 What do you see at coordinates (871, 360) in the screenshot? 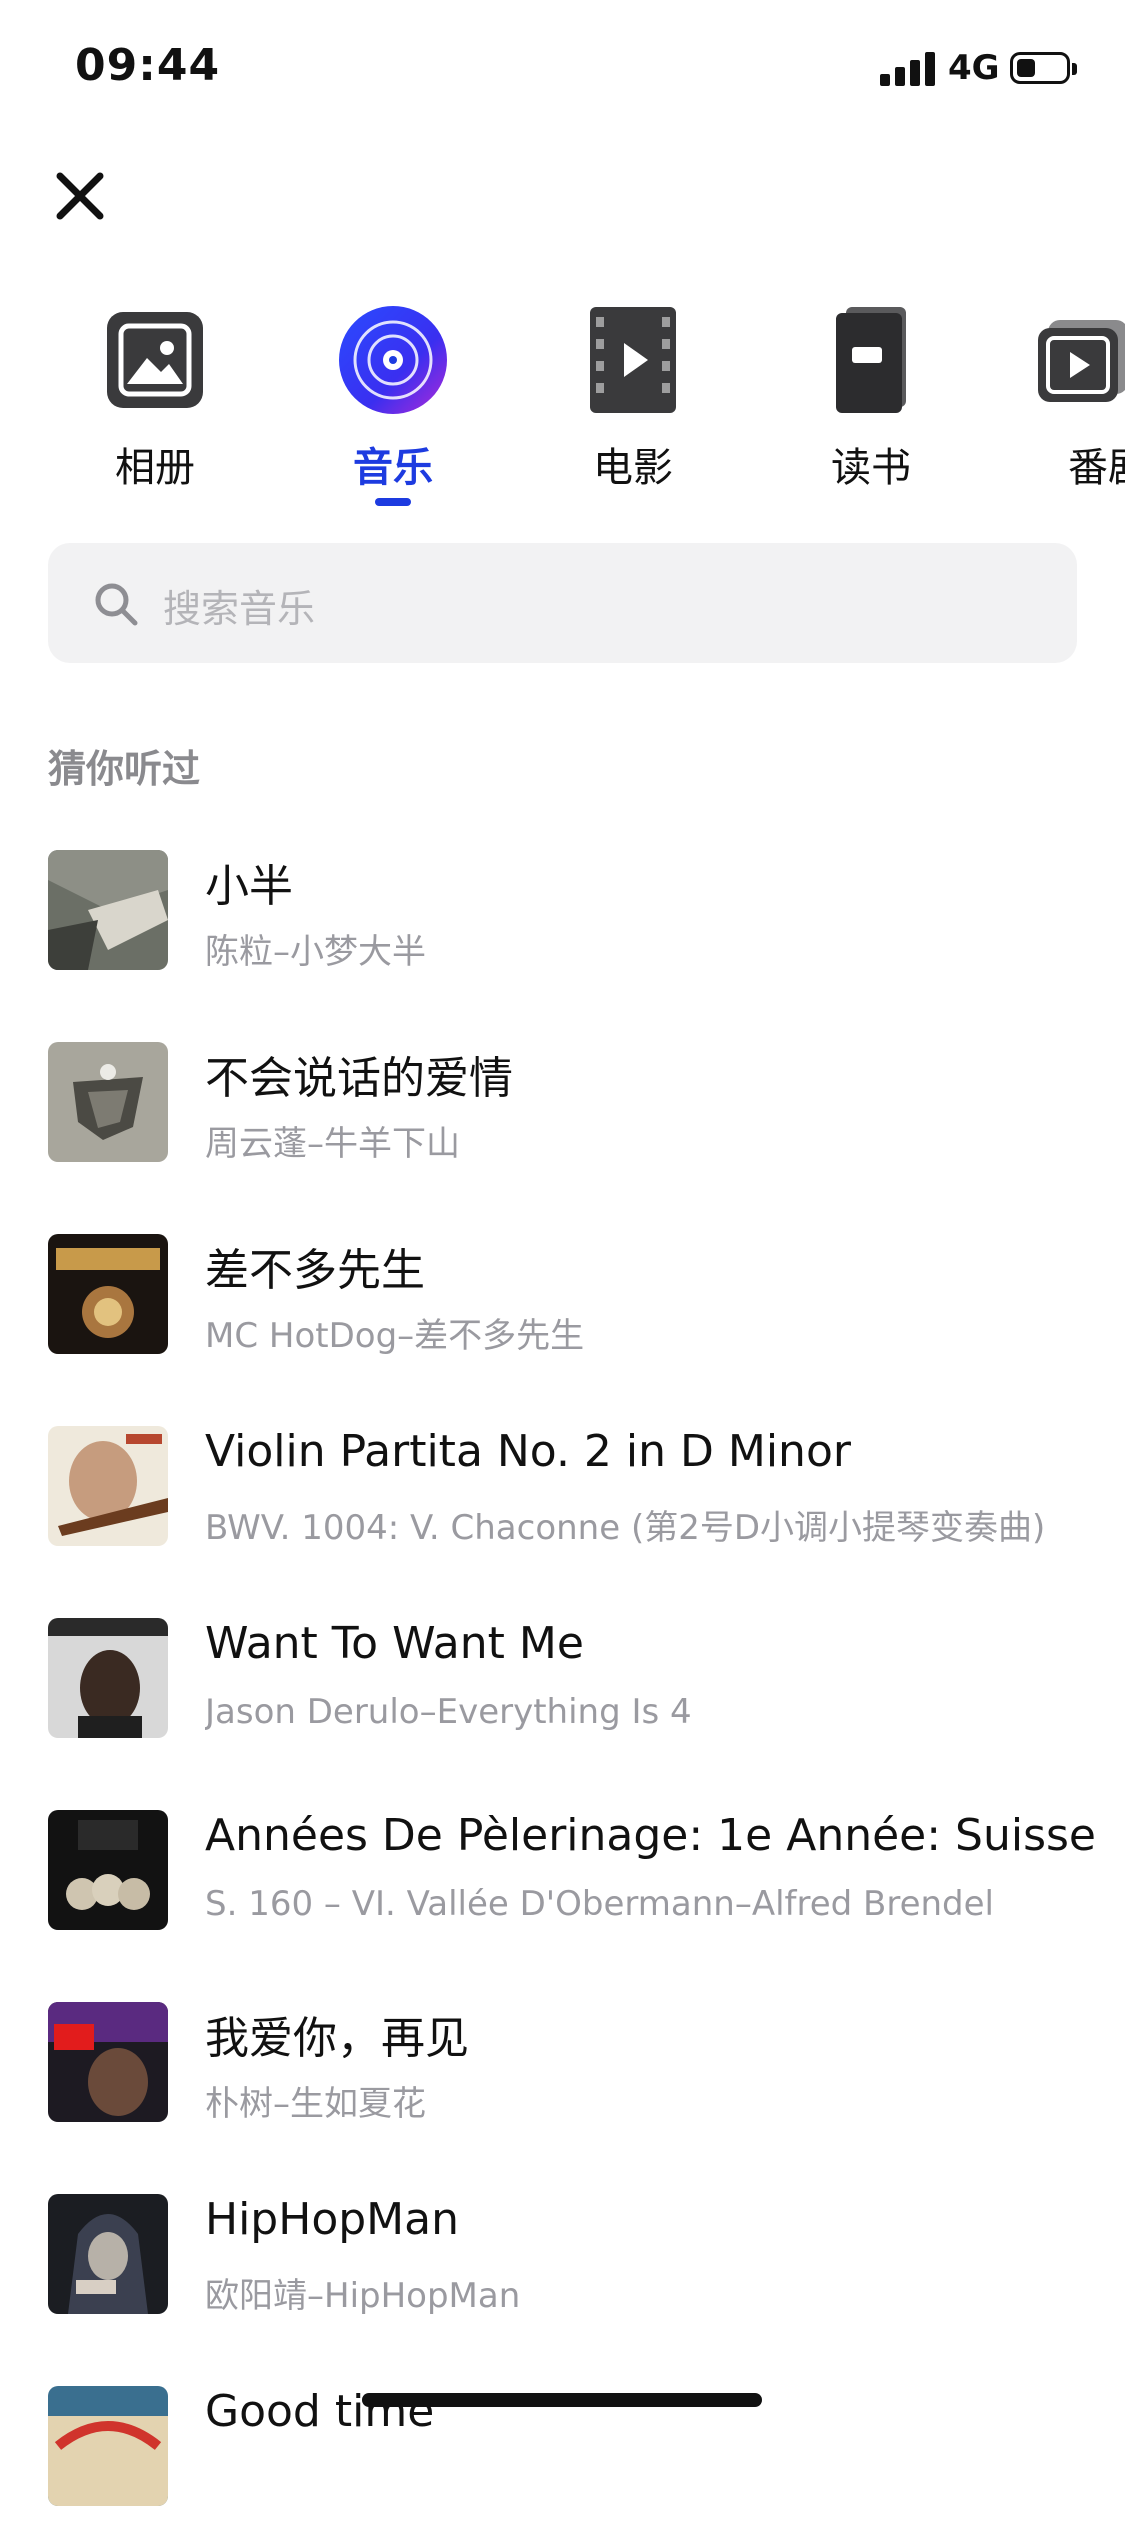
I see `book-icon` at bounding box center [871, 360].